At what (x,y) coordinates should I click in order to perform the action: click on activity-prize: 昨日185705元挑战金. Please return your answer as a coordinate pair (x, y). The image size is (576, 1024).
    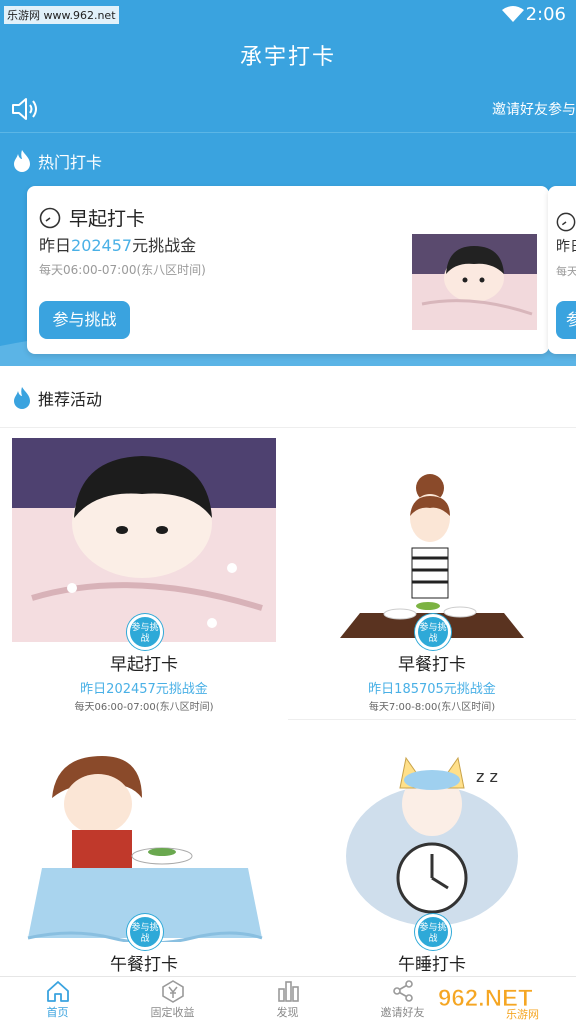
    Looking at the image, I should click on (432, 689).